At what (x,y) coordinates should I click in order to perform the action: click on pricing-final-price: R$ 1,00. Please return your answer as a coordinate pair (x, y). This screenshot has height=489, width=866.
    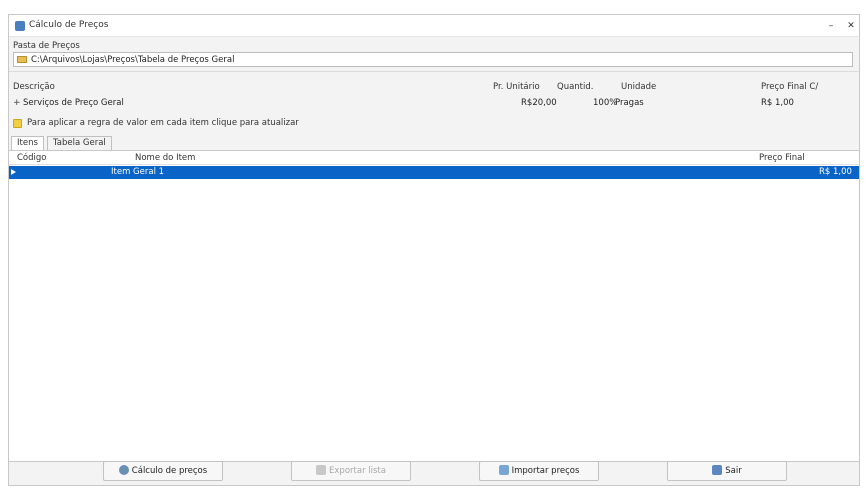
    Looking at the image, I should click on (777, 103).